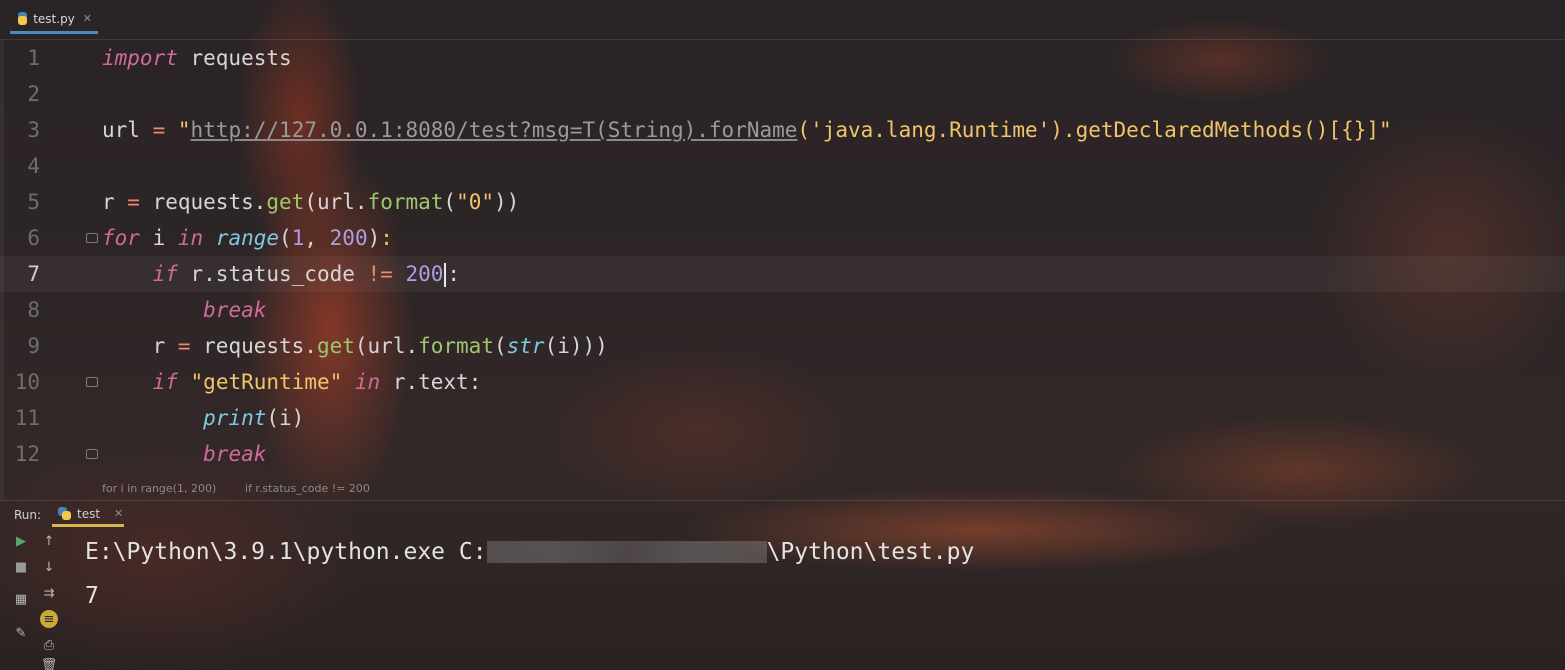 This screenshot has height=670, width=1565. What do you see at coordinates (23, 18) in the screenshot?
I see `python-file-icon` at bounding box center [23, 18].